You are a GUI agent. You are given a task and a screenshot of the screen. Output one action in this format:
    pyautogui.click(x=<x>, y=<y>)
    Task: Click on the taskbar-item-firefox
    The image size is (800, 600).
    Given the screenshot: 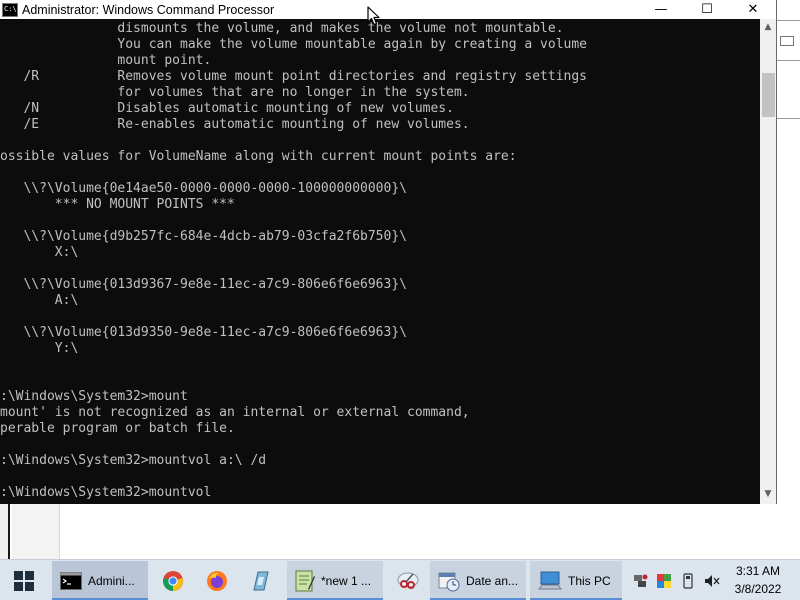 What is the action you would take?
    pyautogui.click(x=217, y=580)
    